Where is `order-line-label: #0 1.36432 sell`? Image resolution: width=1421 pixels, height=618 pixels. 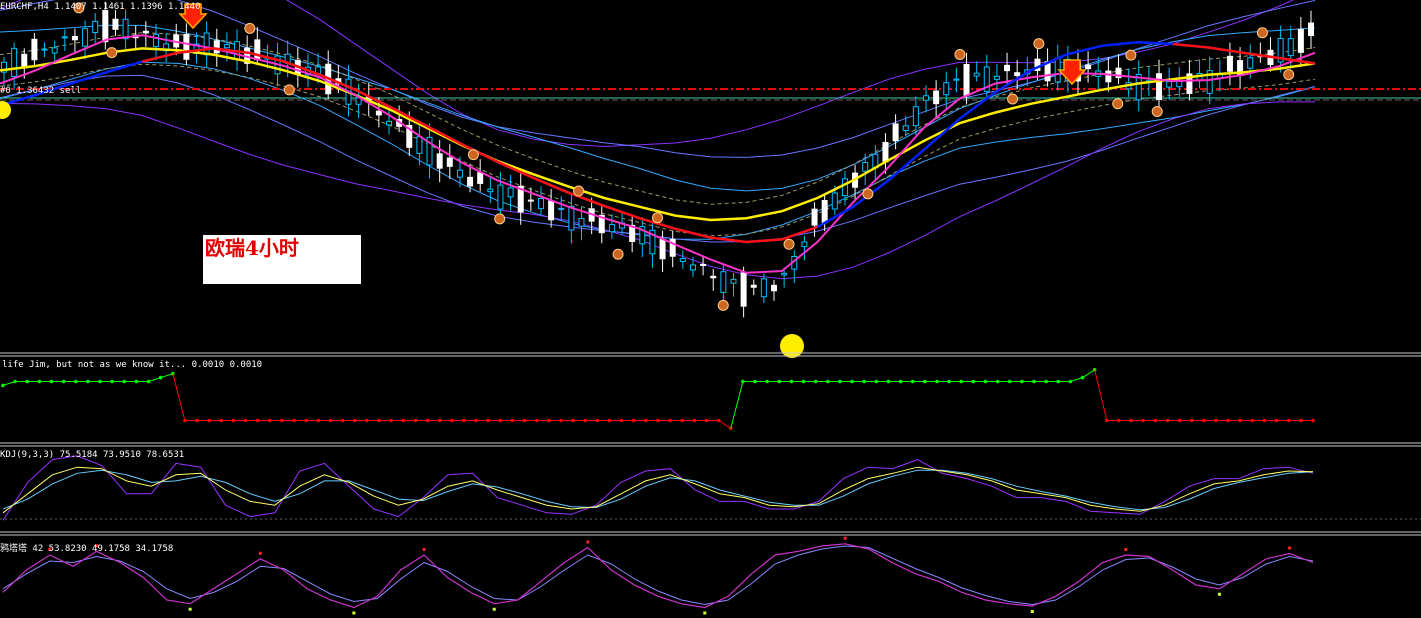
order-line-label: #0 1.36432 sell is located at coordinates (40, 91).